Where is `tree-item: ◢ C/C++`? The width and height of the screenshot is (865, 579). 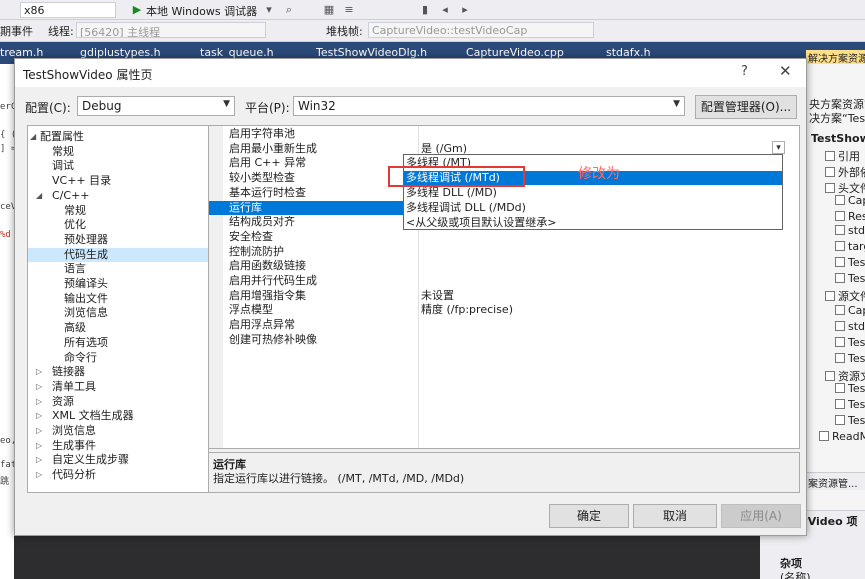
tree-item: ◢ C/C++ is located at coordinates (118, 196).